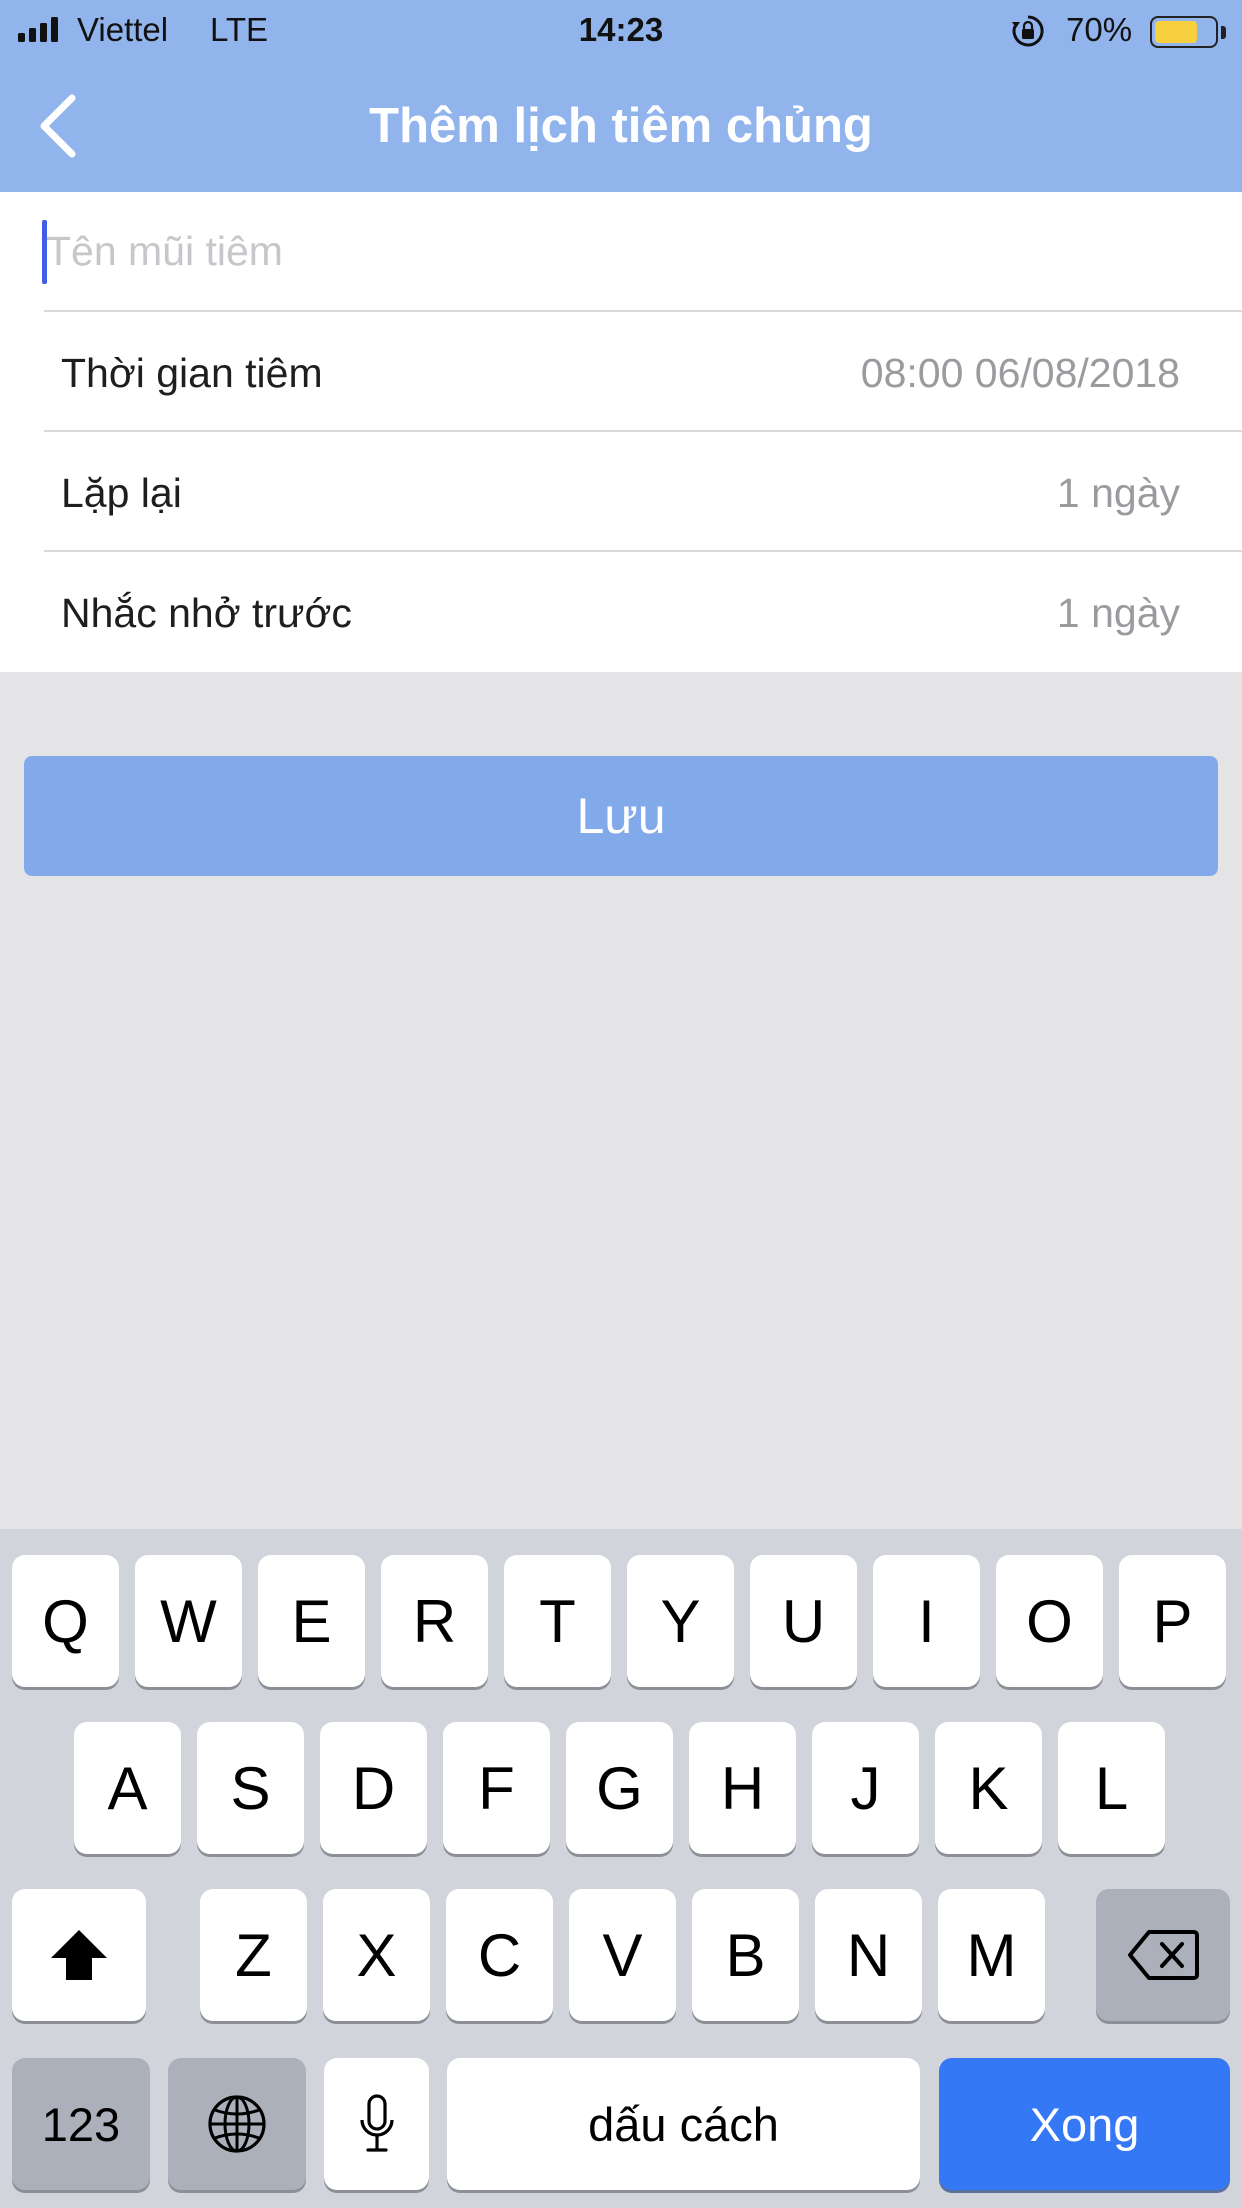 Image resolution: width=1242 pixels, height=2208 pixels. Describe the element at coordinates (121, 493) in the screenshot. I see `repeat-label: Lặp lại` at that location.